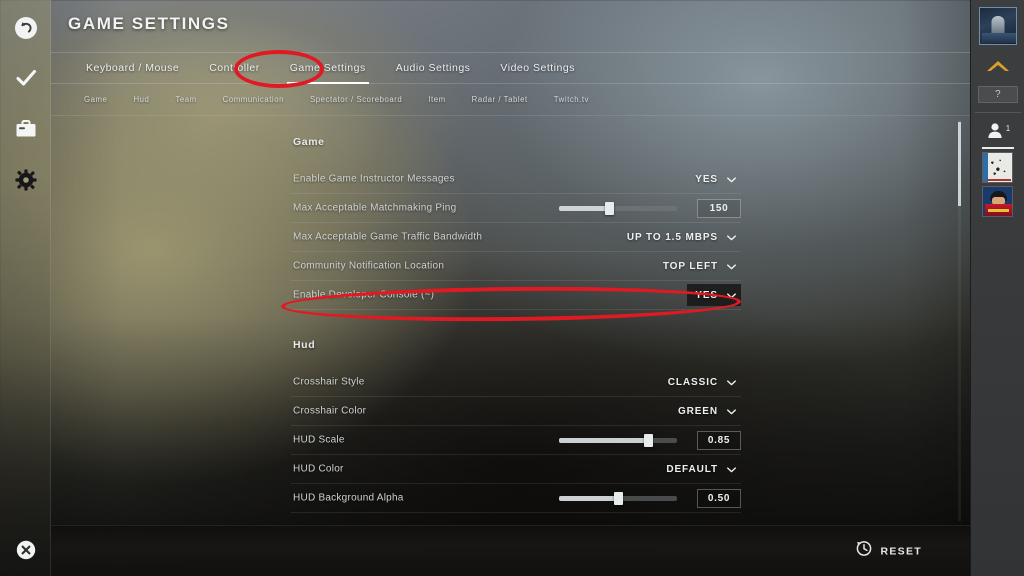 The height and width of the screenshot is (576, 1024). I want to click on dropdown-crosshair-style: CLASSIC, so click(700, 382).